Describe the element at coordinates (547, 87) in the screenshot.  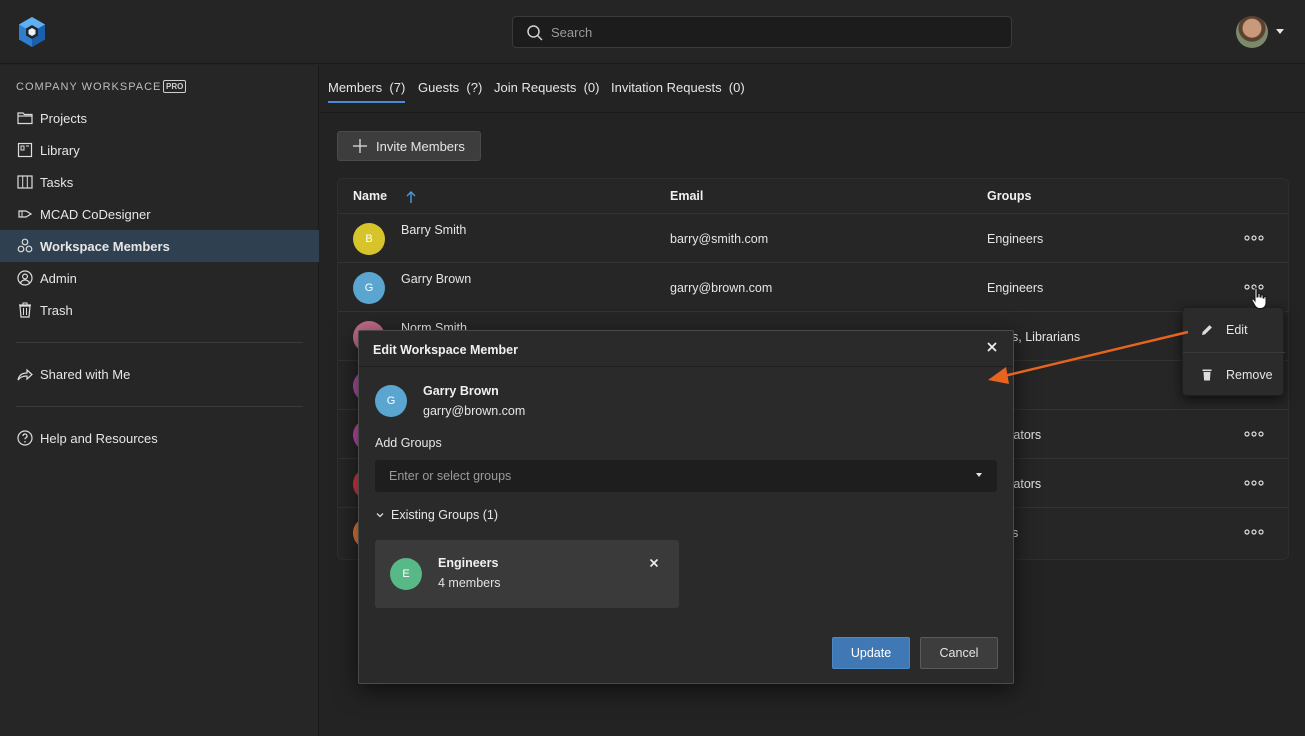
I see `tab-join-requests: Join Requests (0)` at that location.